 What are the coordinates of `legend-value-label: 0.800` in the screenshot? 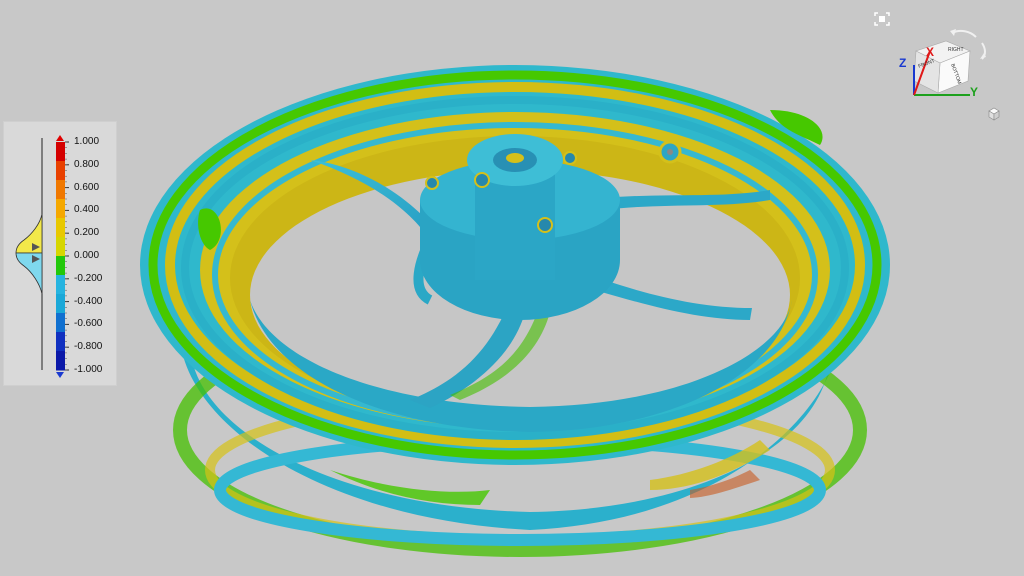 It's located at (87, 164).